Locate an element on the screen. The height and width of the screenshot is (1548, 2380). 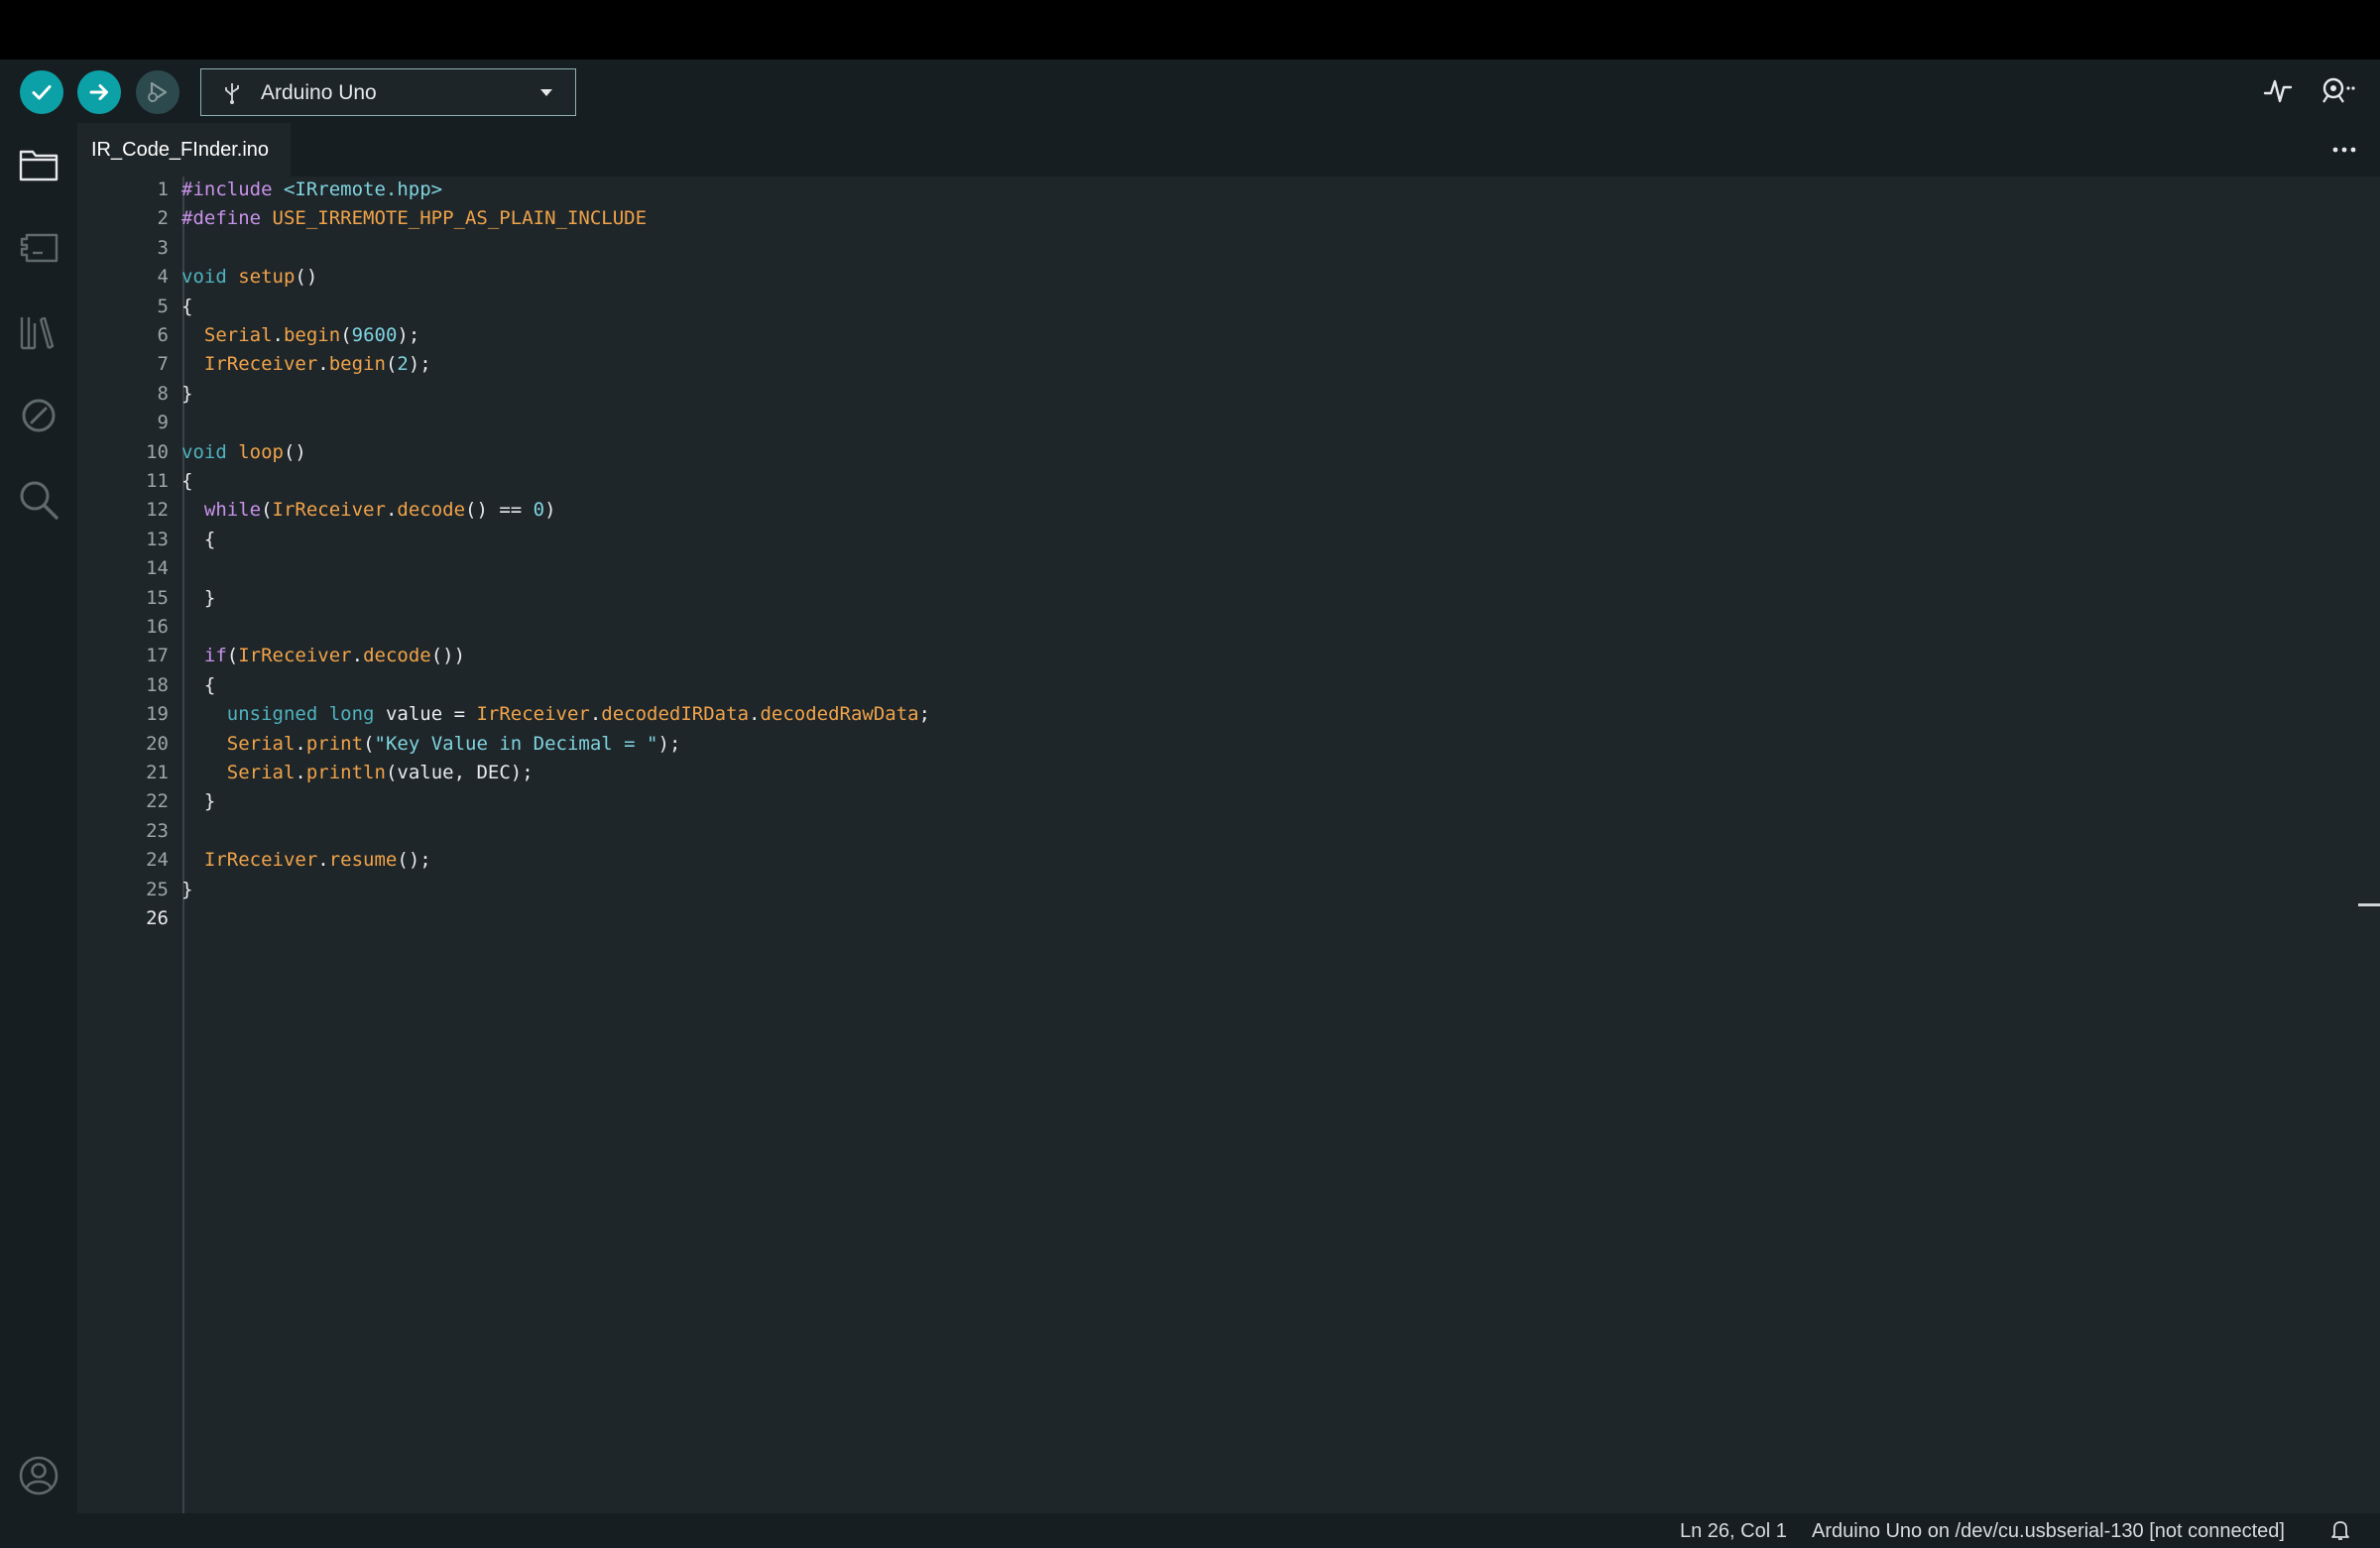
code-line: while(IrReceiver.decode() == 0) is located at coordinates (368, 510).